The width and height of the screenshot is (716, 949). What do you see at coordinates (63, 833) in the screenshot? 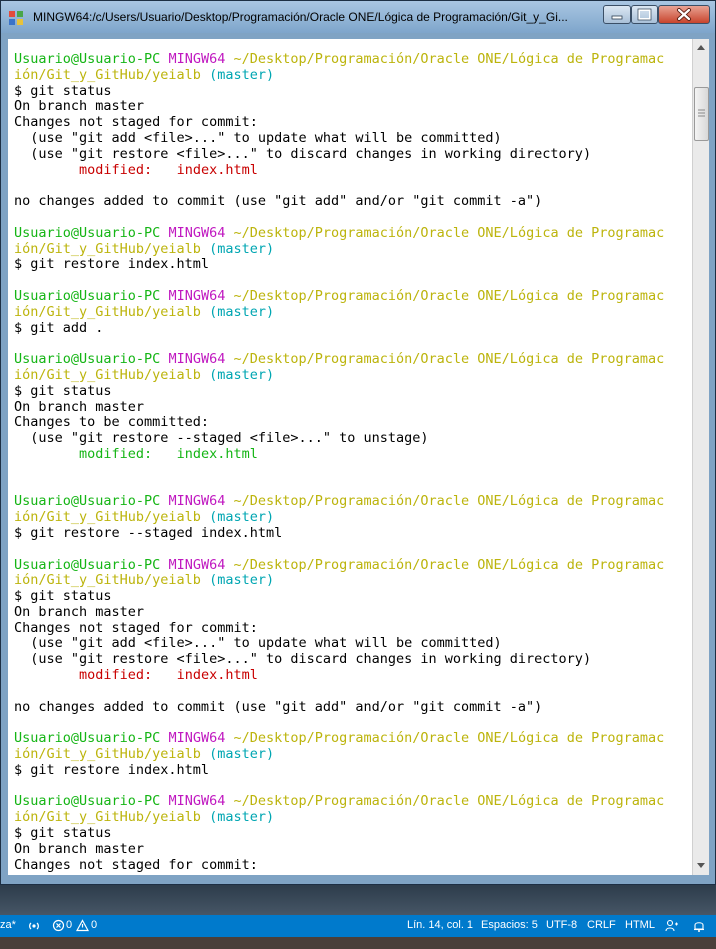
I see `output-text: $ git status` at bounding box center [63, 833].